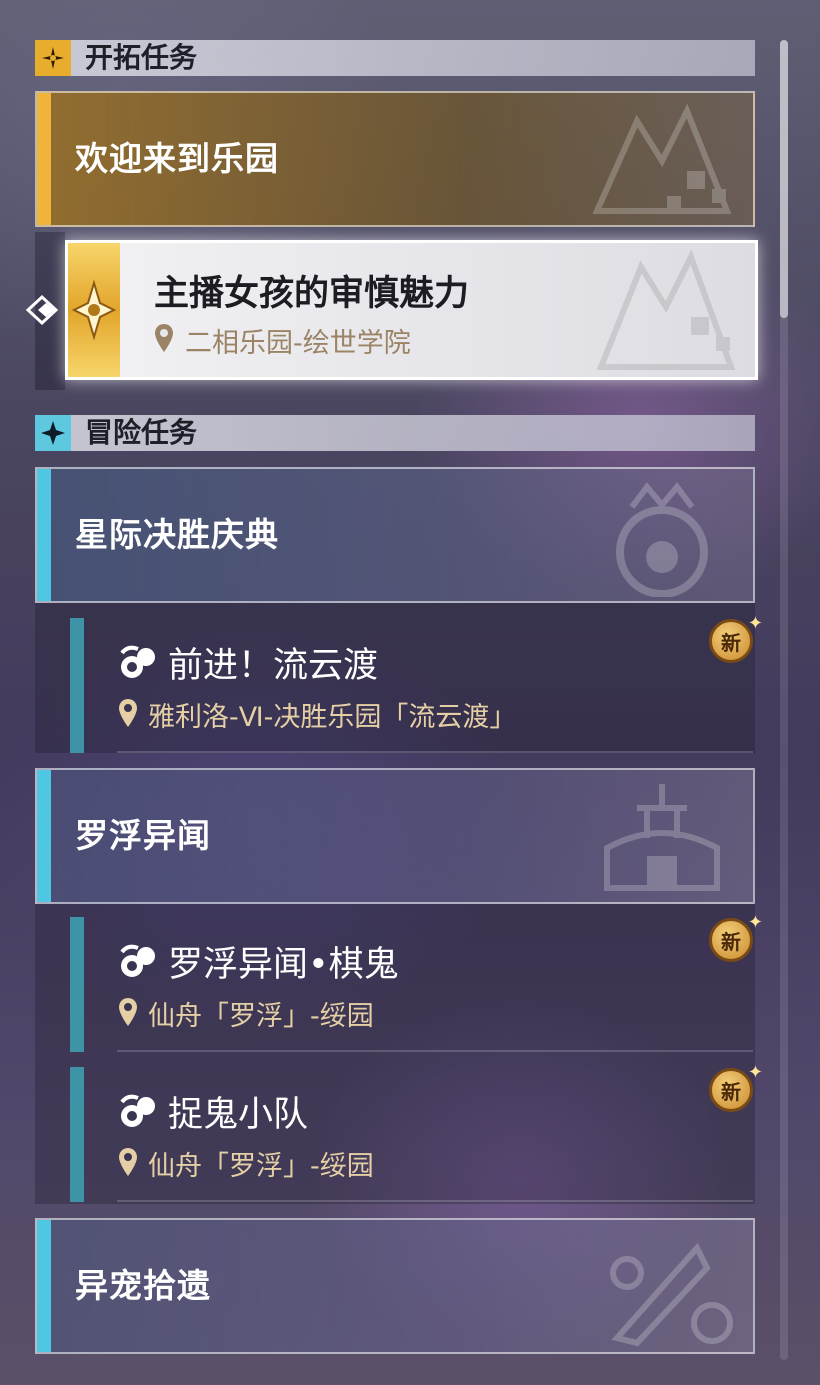 The height and width of the screenshot is (1385, 820). Describe the element at coordinates (784, 700) in the screenshot. I see `scrollbar-track` at that location.